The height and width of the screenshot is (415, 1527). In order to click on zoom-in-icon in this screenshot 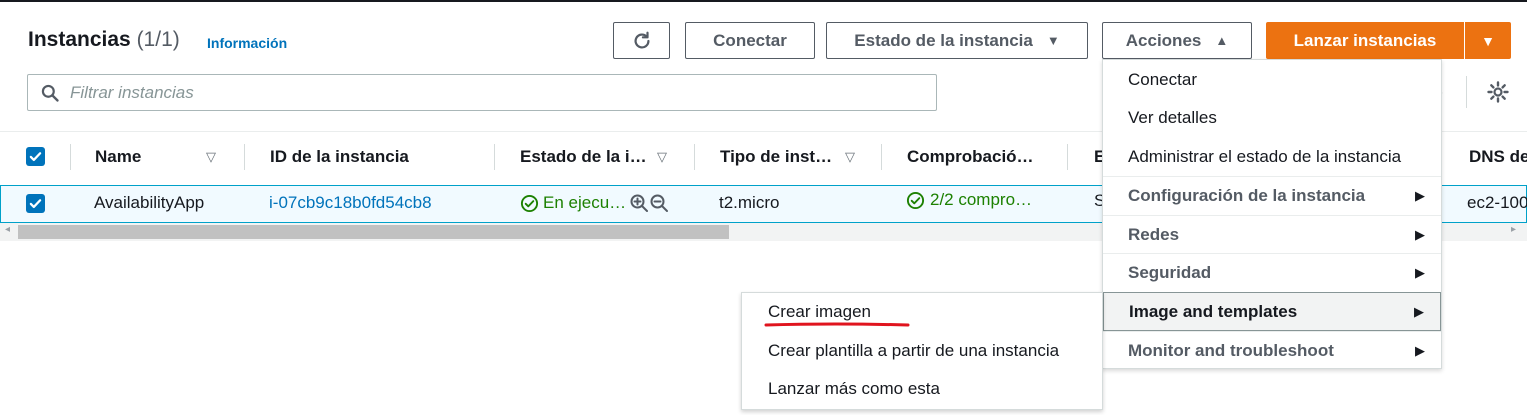, I will do `click(639, 205)`.